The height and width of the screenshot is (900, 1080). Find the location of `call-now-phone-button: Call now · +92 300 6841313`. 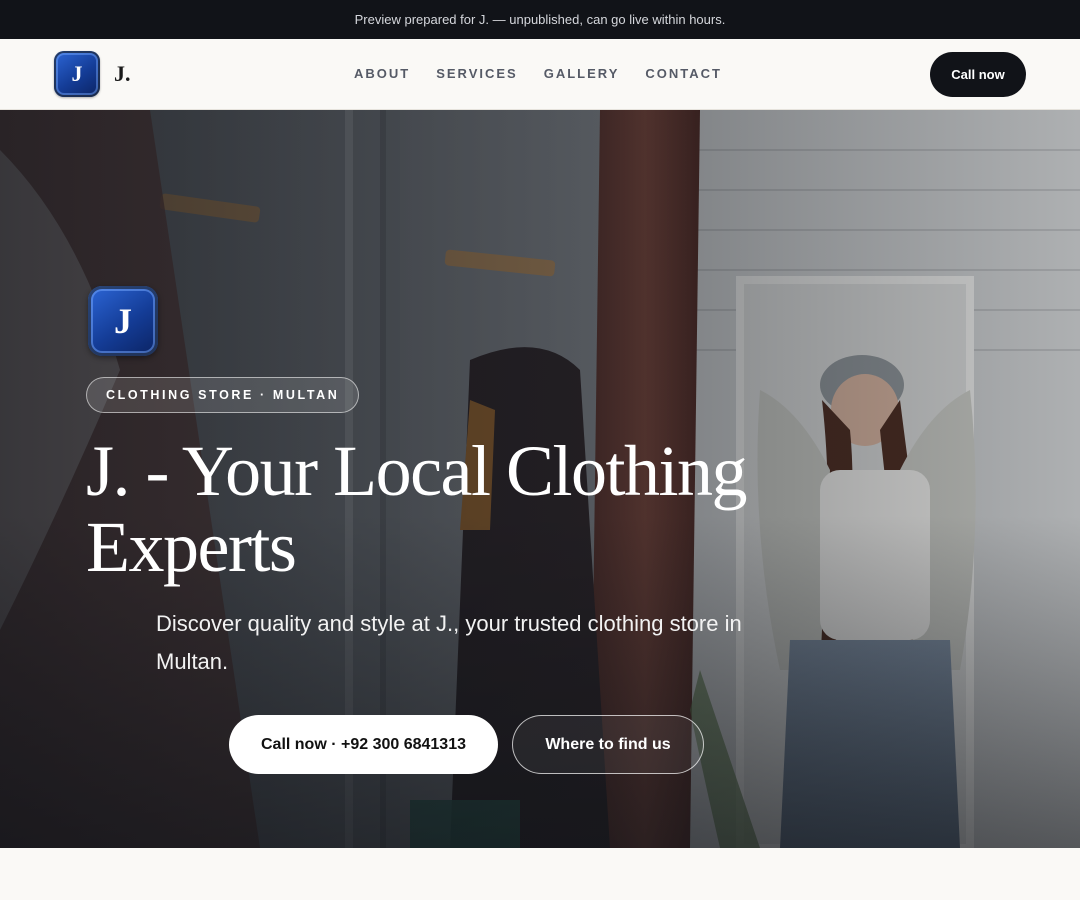

call-now-phone-button: Call now · +92 300 6841313 is located at coordinates (363, 744).